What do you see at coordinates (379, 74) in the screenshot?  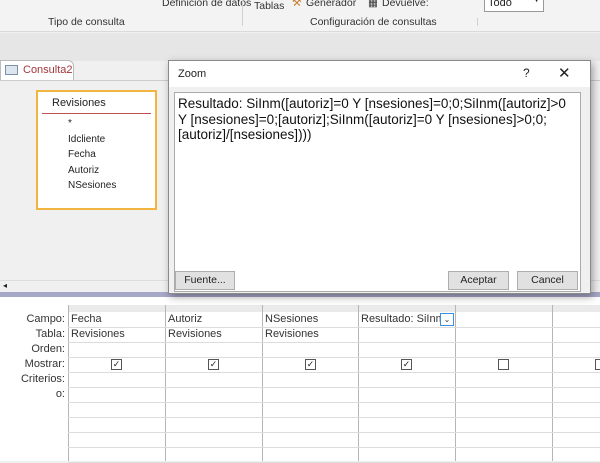 I see `dialog-titlebar: Zoom ? ✕` at bounding box center [379, 74].